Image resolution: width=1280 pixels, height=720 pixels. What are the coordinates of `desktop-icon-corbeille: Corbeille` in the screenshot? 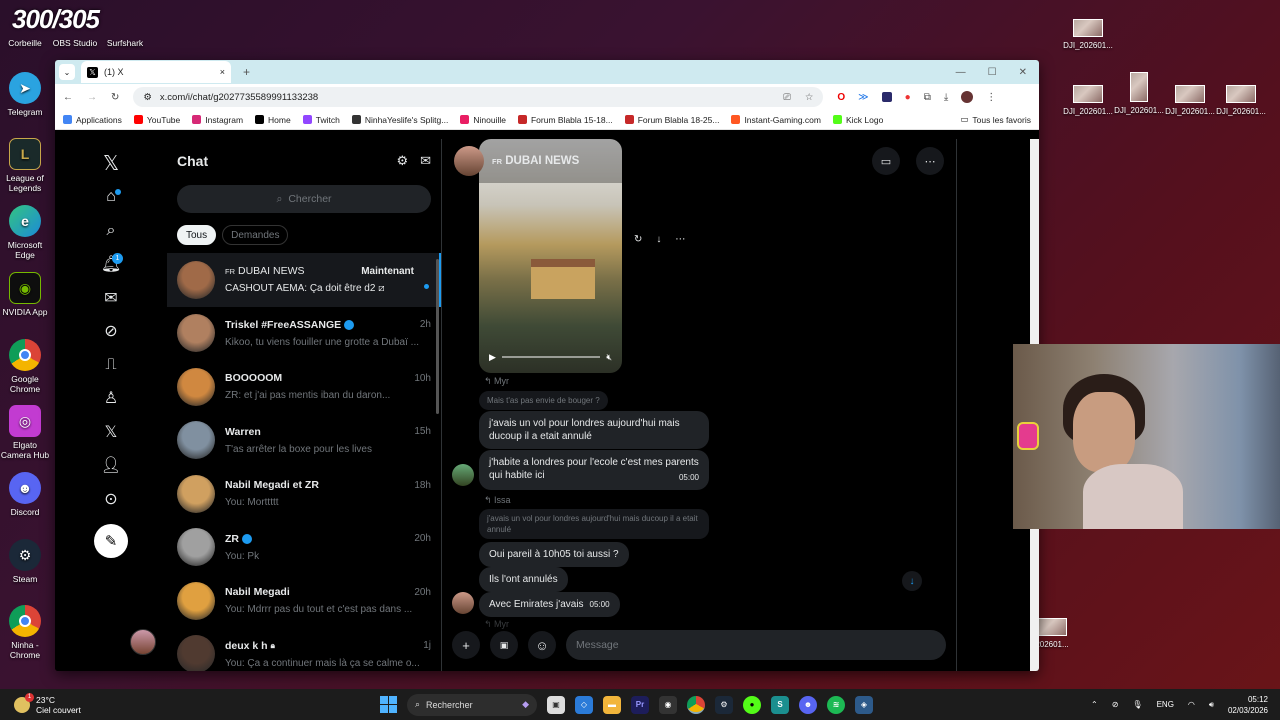 It's located at (25, 43).